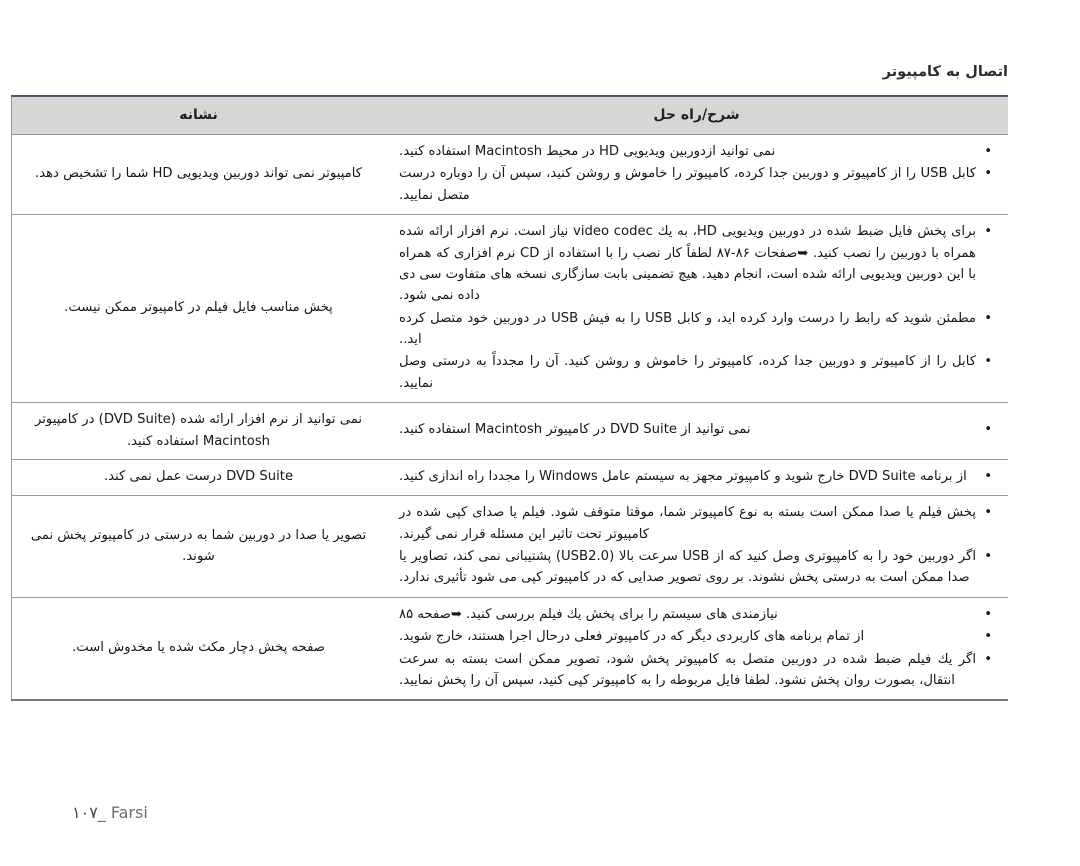 The width and height of the screenshot is (1080, 866). What do you see at coordinates (945, 72) in the screenshot?
I see `page-title: اتصال به کامپیوتر` at bounding box center [945, 72].